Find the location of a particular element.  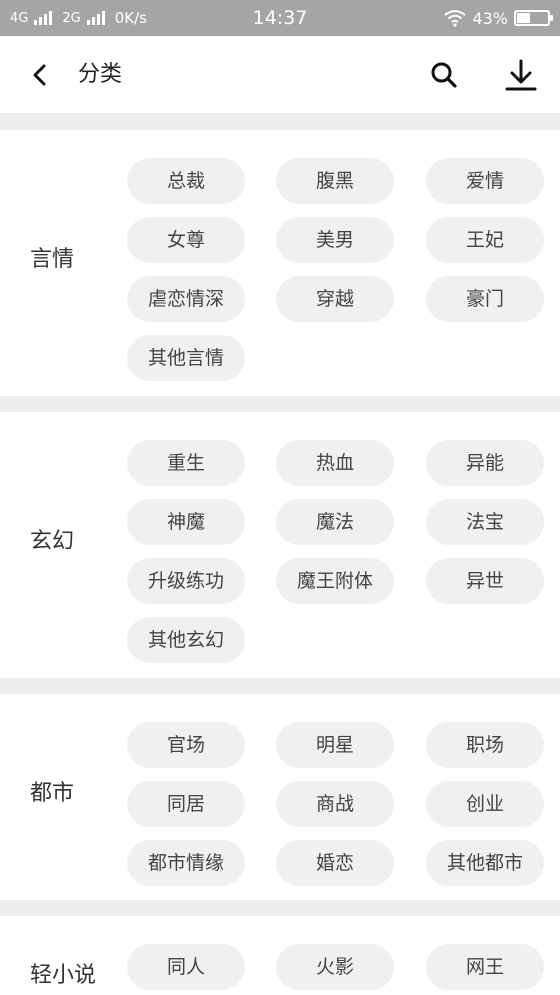

tag-button: 豪门 is located at coordinates (485, 299).